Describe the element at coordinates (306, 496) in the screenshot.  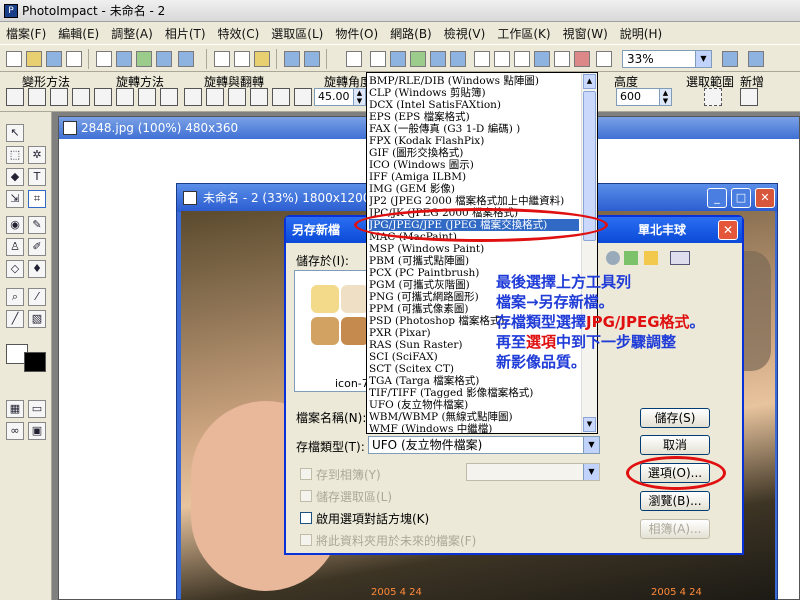
I see `save-selection-checkbox` at that location.